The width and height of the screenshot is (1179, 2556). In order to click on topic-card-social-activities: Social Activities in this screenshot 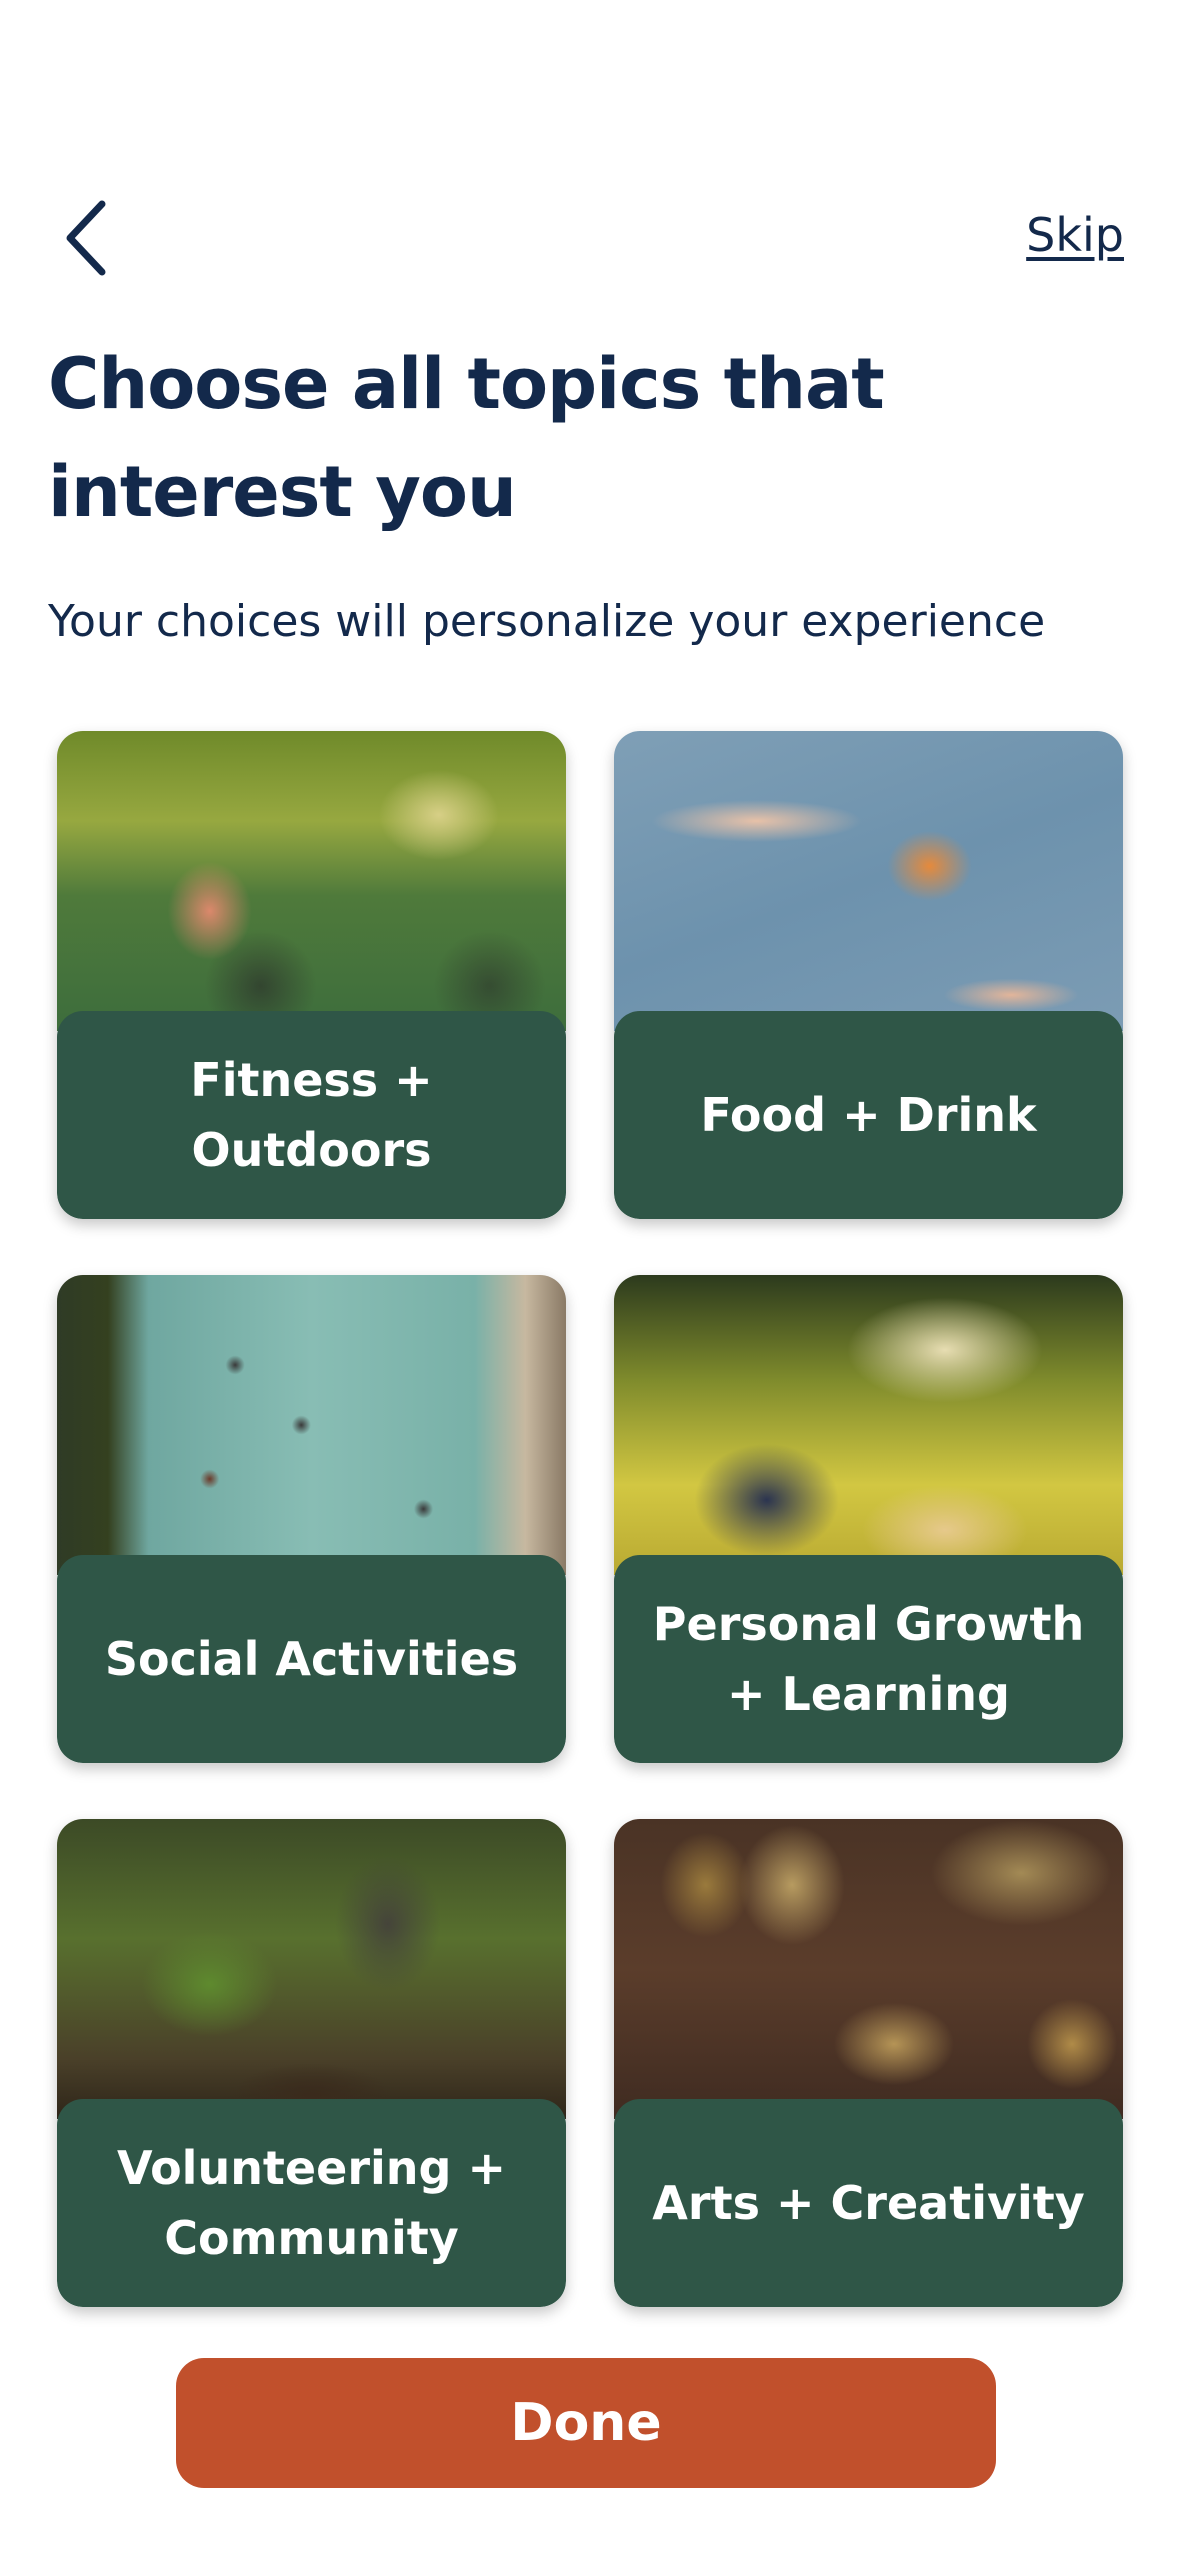, I will do `click(311, 1519)`.